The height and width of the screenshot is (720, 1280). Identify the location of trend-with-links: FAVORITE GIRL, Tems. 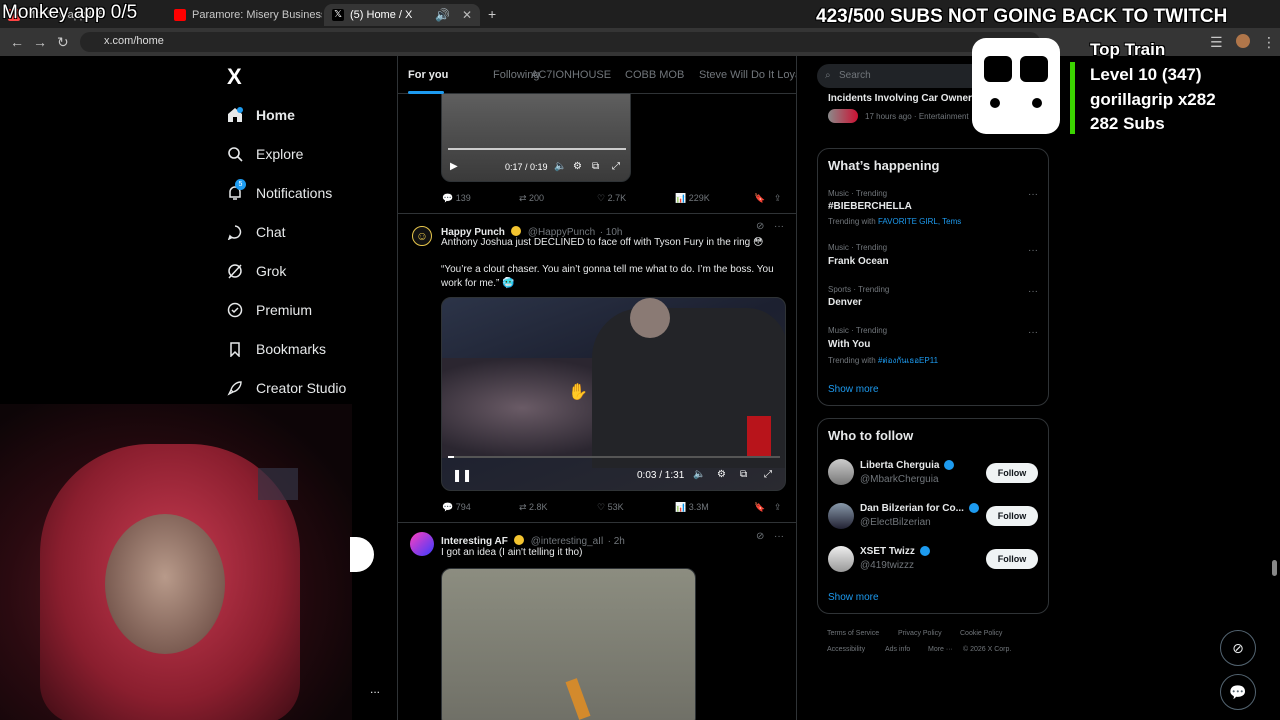
(919, 221).